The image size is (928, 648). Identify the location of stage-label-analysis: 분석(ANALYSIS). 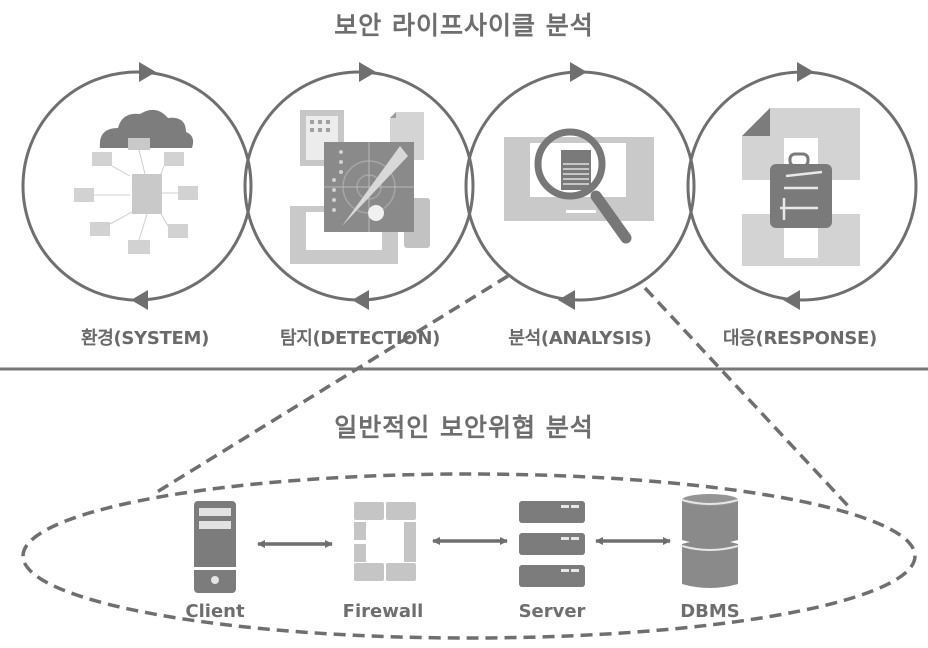
(580, 338).